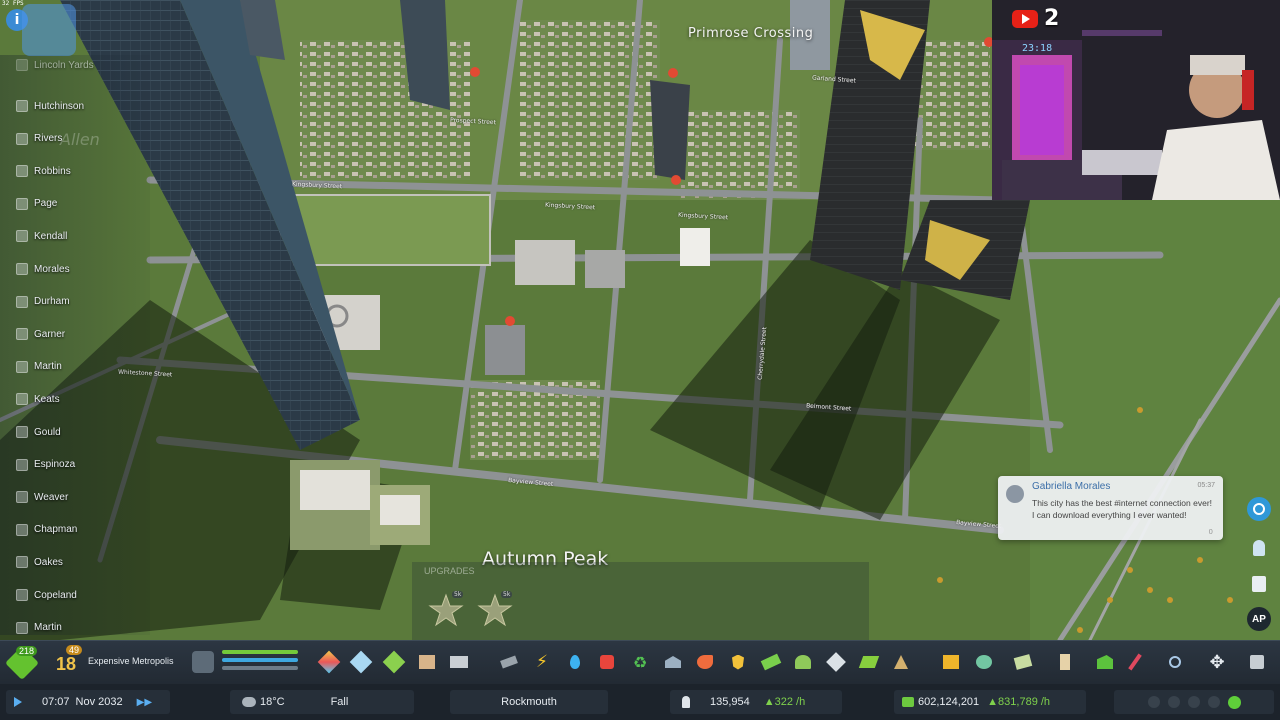 The image size is (1280, 720). I want to click on chirper-icon, so click(1259, 509).